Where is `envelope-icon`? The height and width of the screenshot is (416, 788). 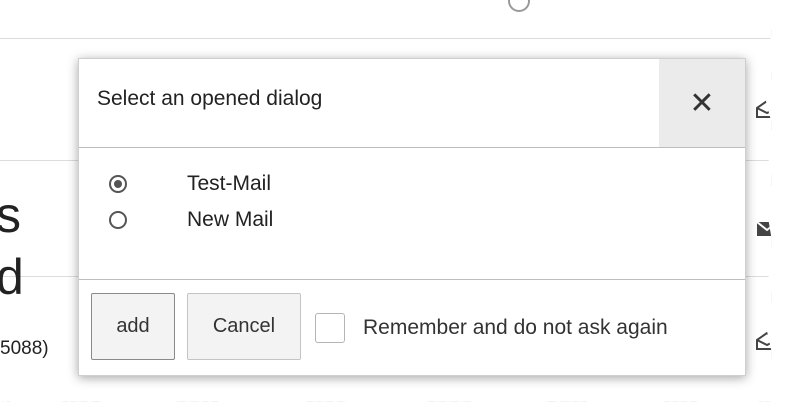
envelope-icon is located at coordinates (767, 229).